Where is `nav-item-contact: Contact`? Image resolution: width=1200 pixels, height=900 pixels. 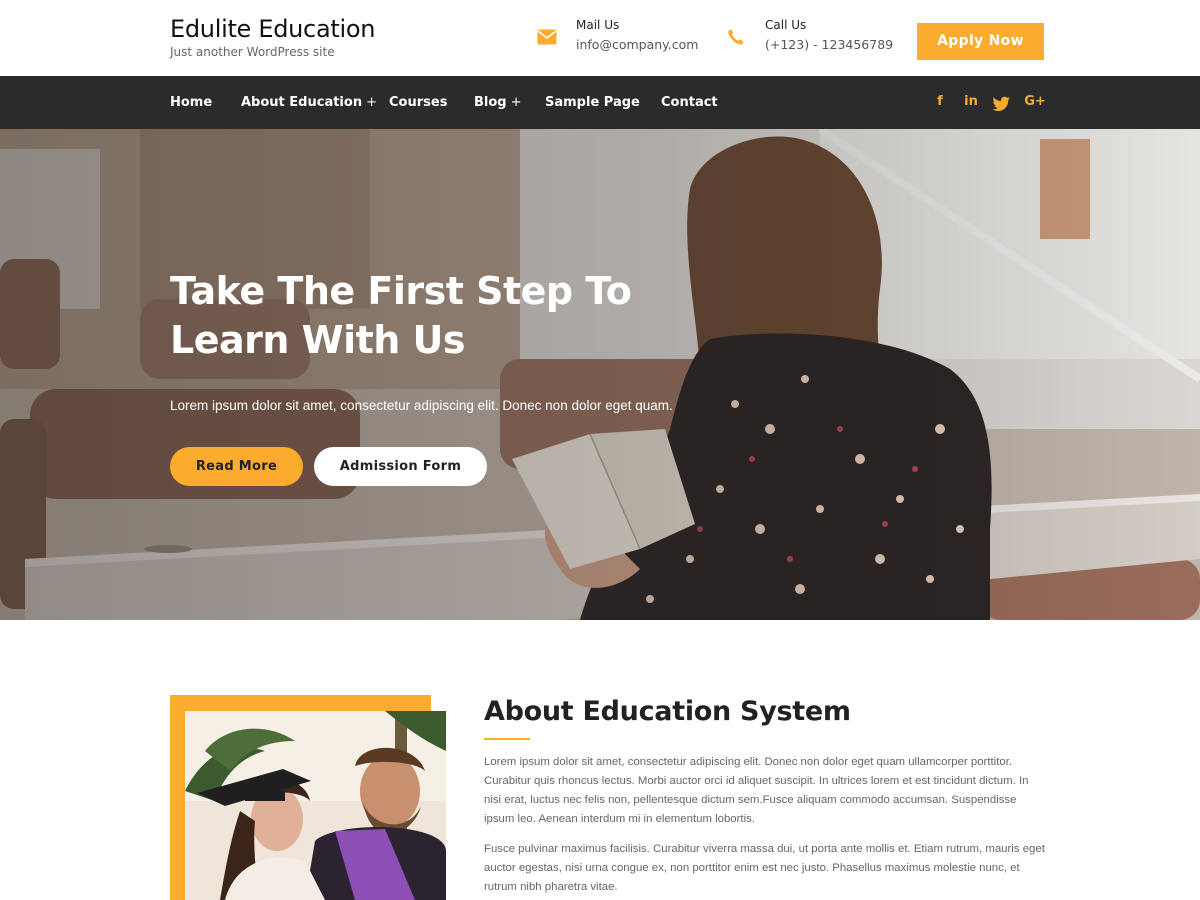 nav-item-contact: Contact is located at coordinates (689, 102).